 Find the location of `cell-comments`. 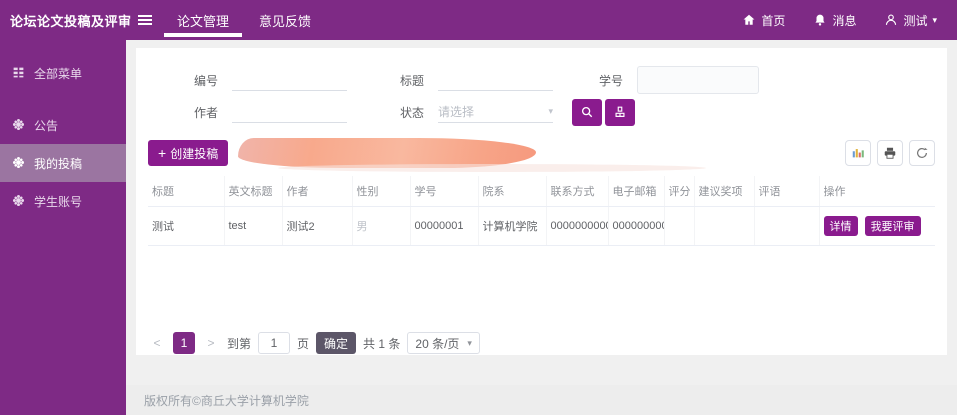

cell-comments is located at coordinates (787, 226).